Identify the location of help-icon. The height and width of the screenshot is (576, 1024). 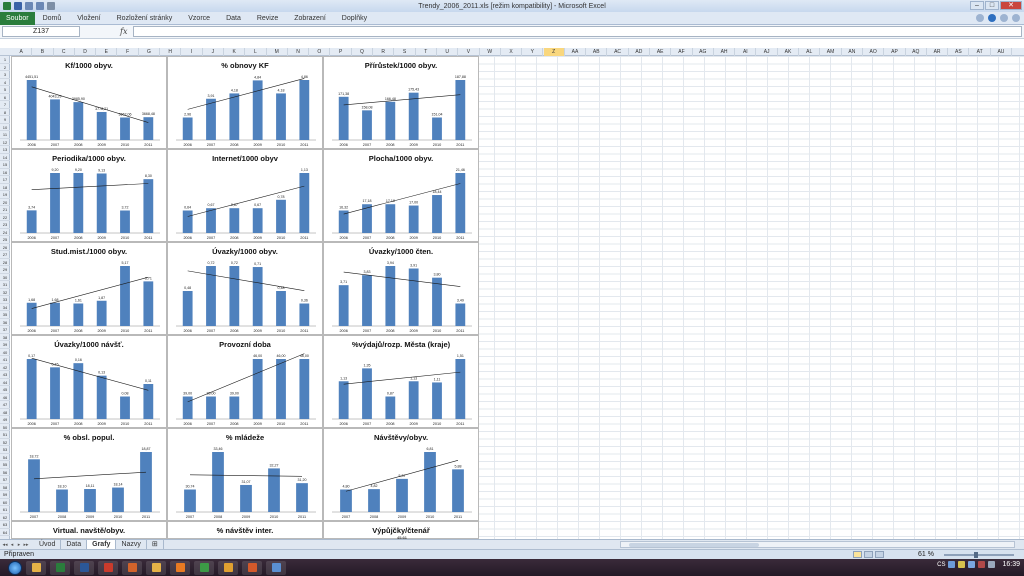
(992, 18).